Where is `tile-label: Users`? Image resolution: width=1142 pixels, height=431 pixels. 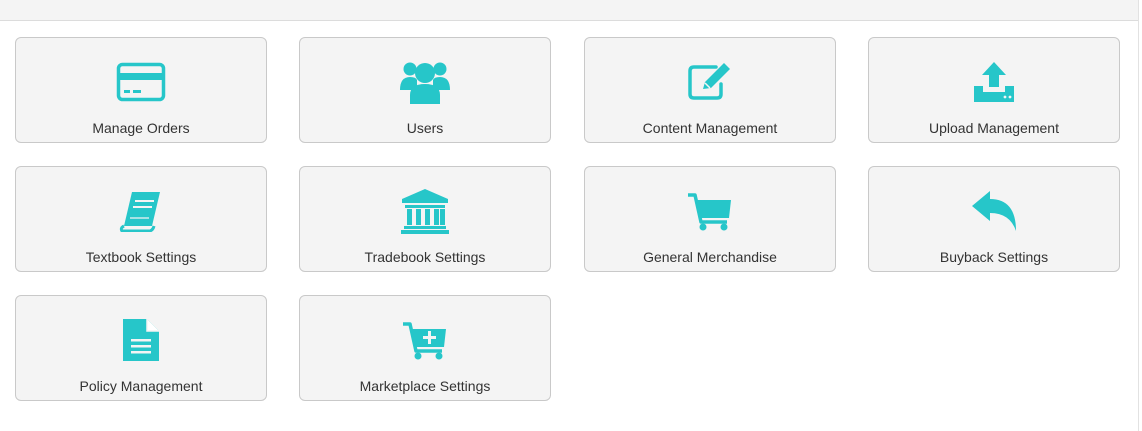
tile-label: Users is located at coordinates (425, 128).